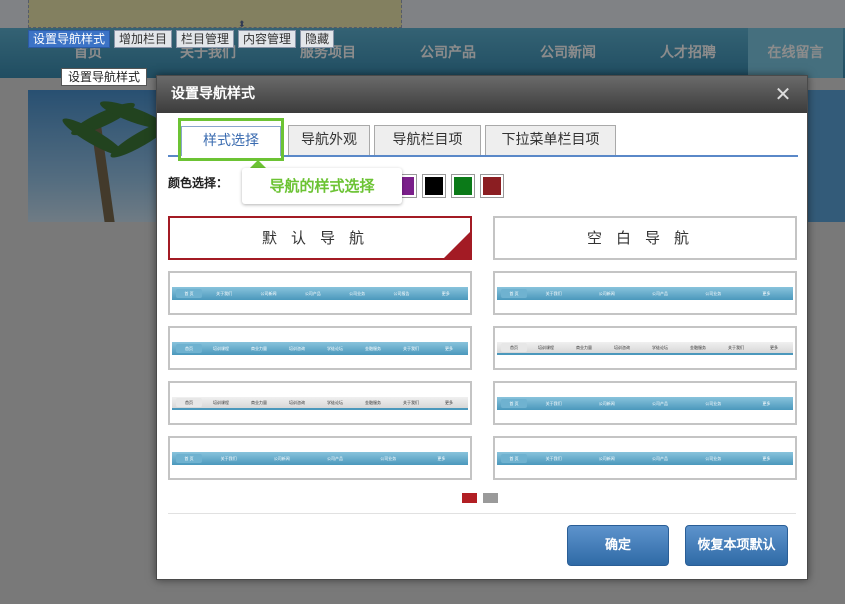 The width and height of the screenshot is (845, 604). I want to click on reset-default-button: 恢复本项默认, so click(736, 545).